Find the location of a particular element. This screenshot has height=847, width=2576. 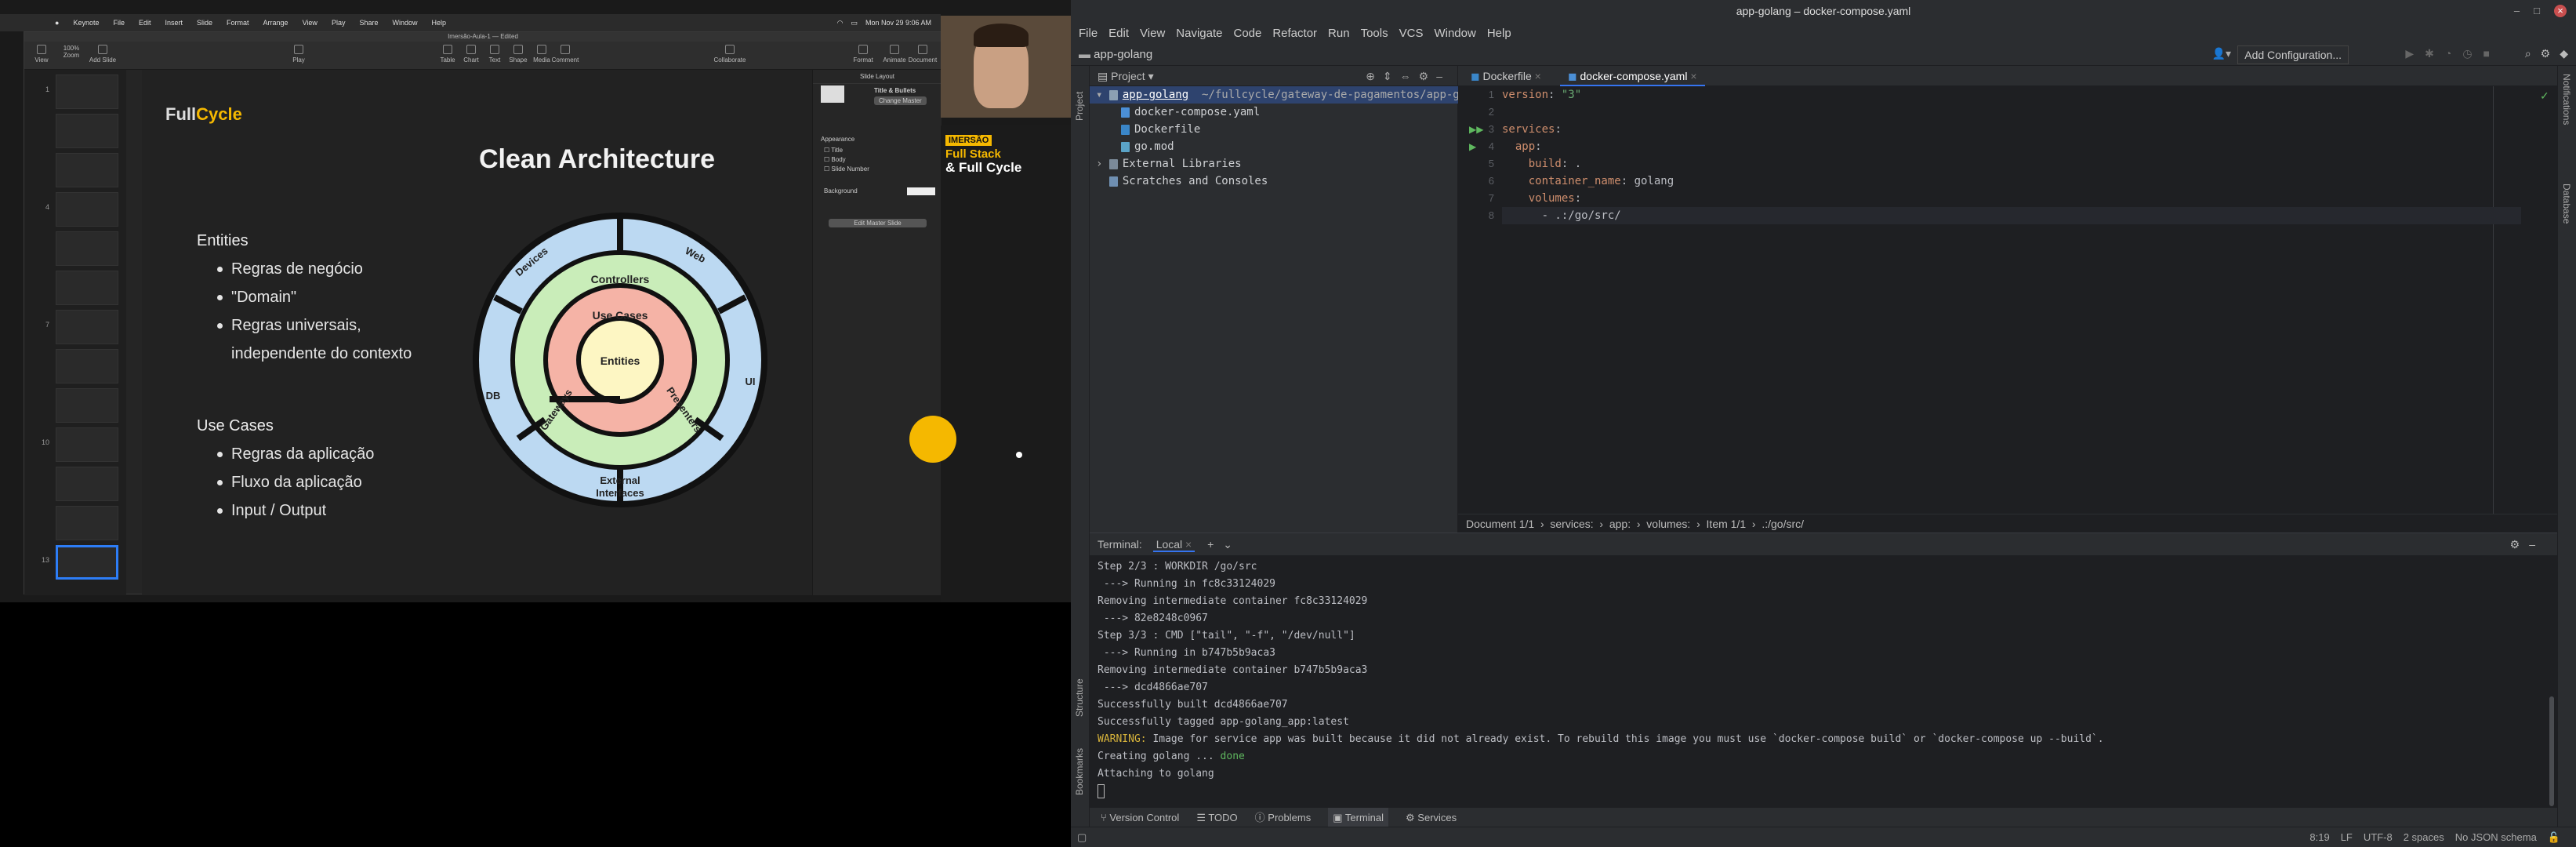

debug-icon: ✱ is located at coordinates (2429, 53).